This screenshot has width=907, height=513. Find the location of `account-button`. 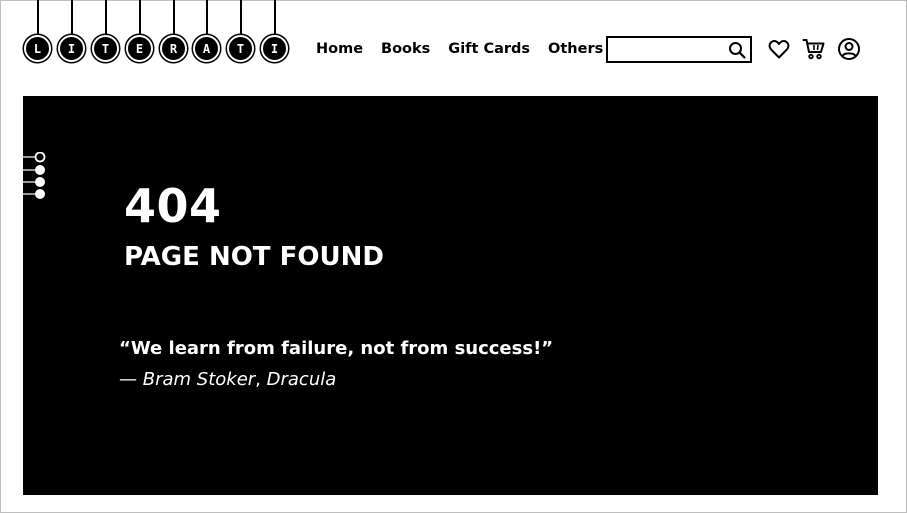

account-button is located at coordinates (849, 49).